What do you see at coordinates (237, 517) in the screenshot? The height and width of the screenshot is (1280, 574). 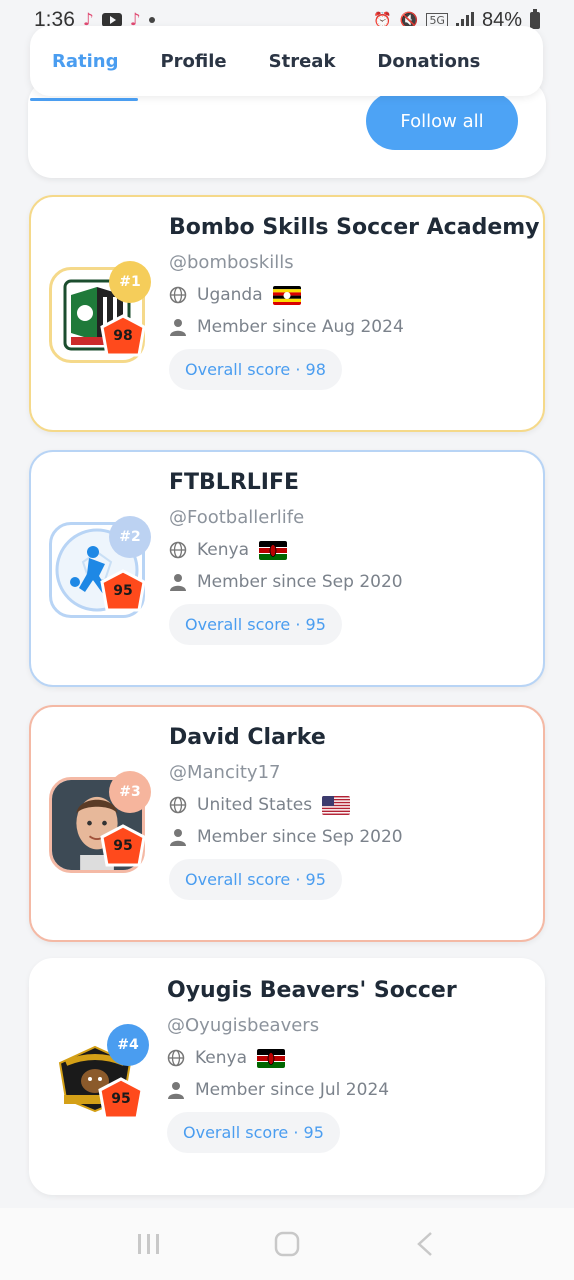 I see `user-handle: @Footballerlife` at bounding box center [237, 517].